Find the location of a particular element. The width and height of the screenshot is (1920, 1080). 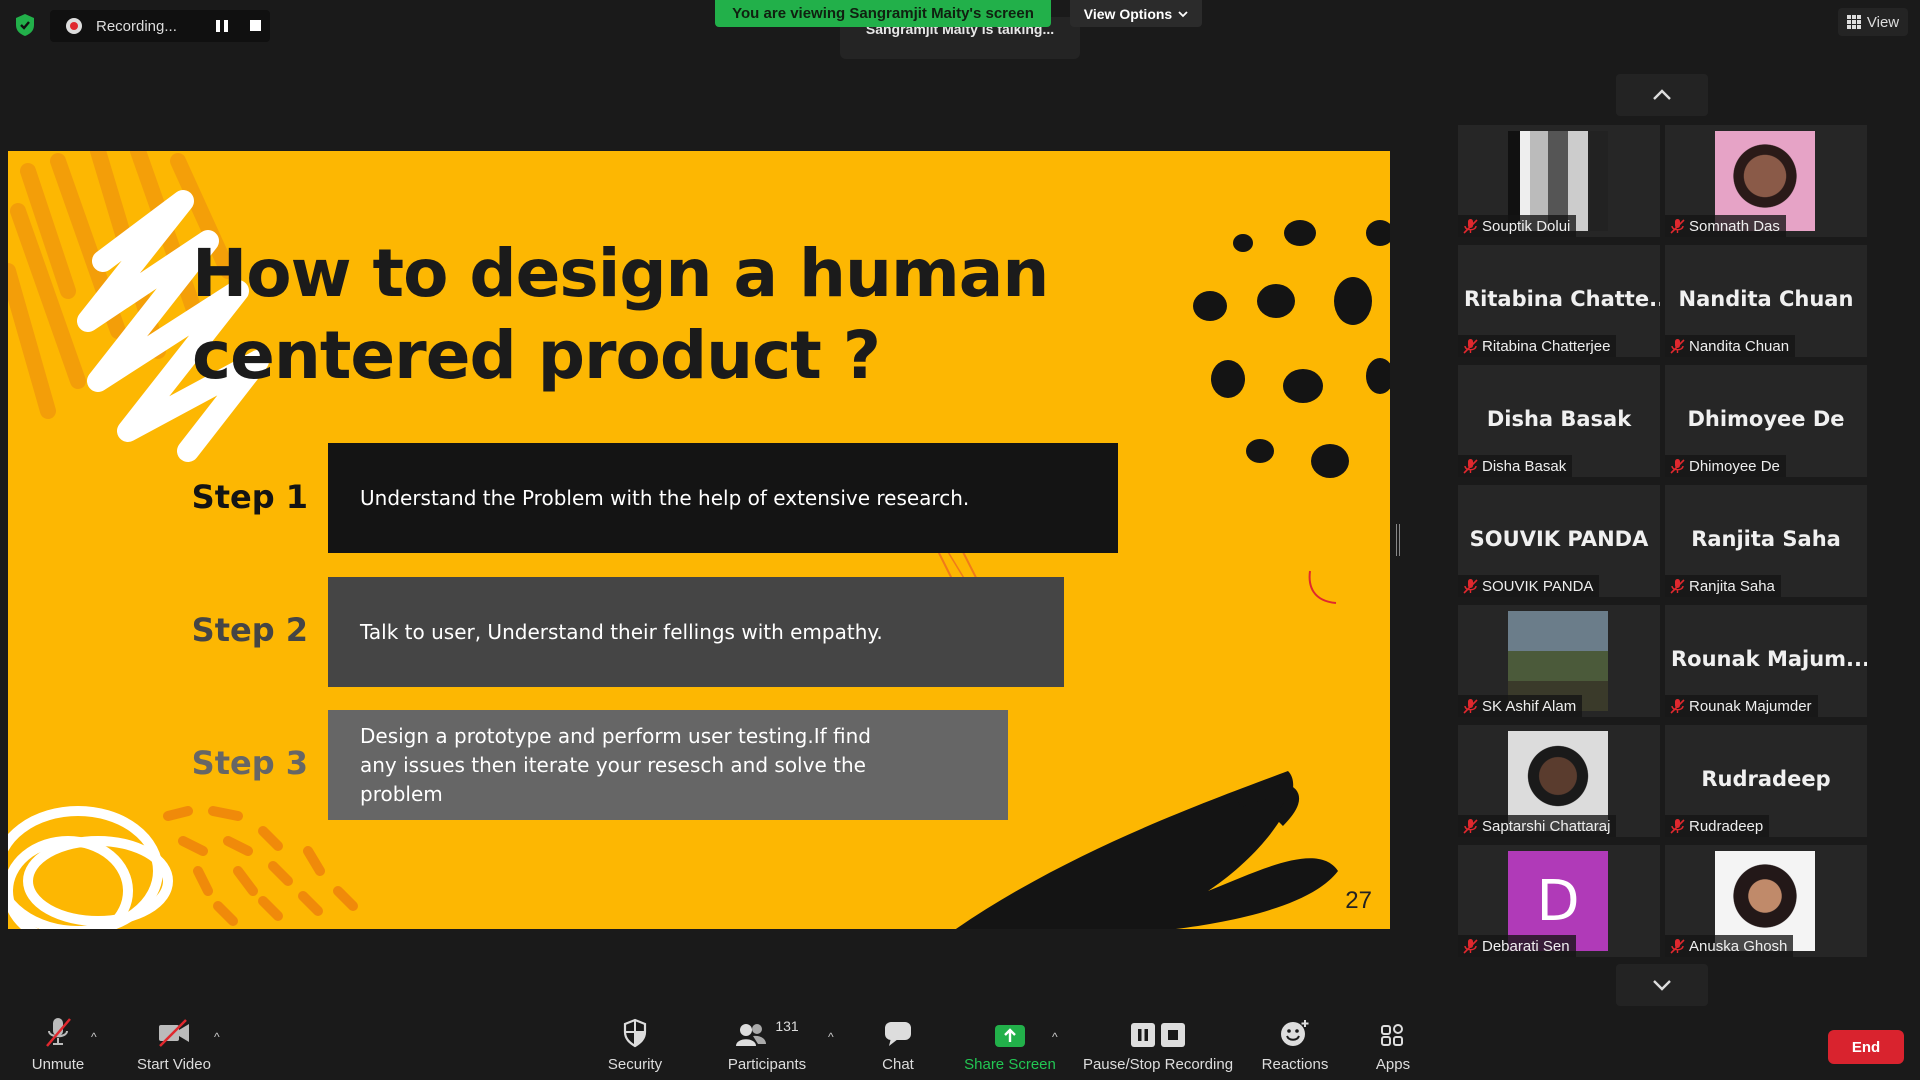

view-button: View is located at coordinates (1873, 22).